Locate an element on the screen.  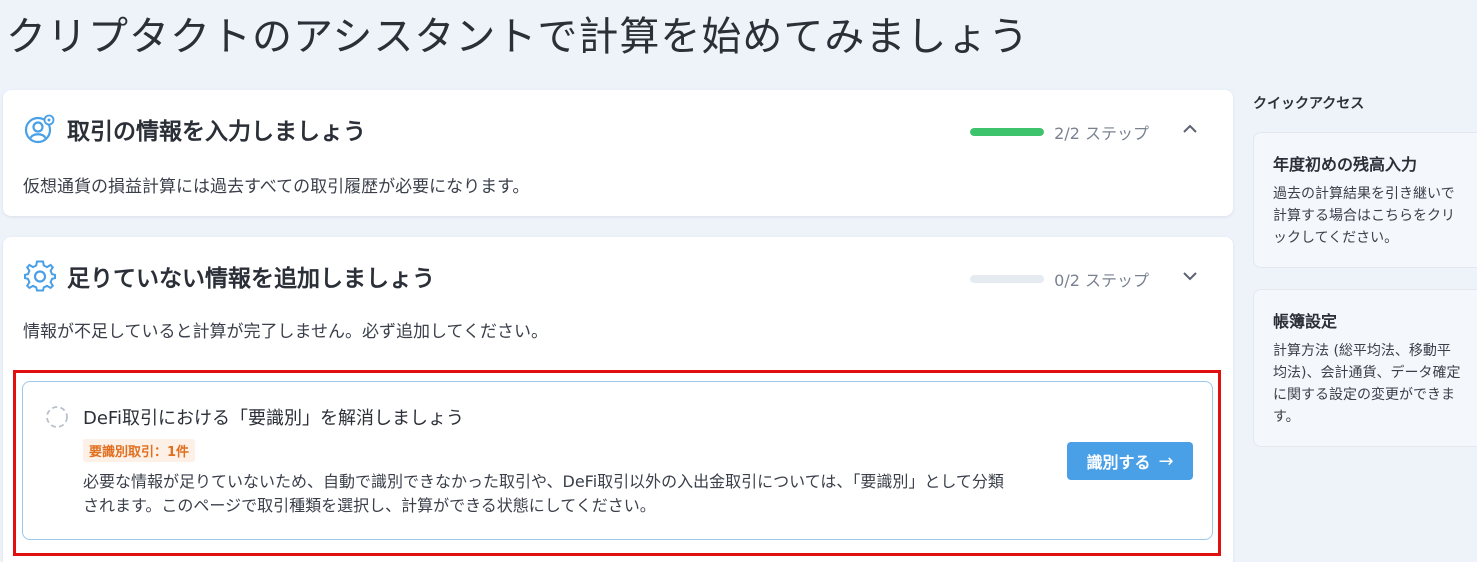
chevron-down-icon is located at coordinates (1190, 276).